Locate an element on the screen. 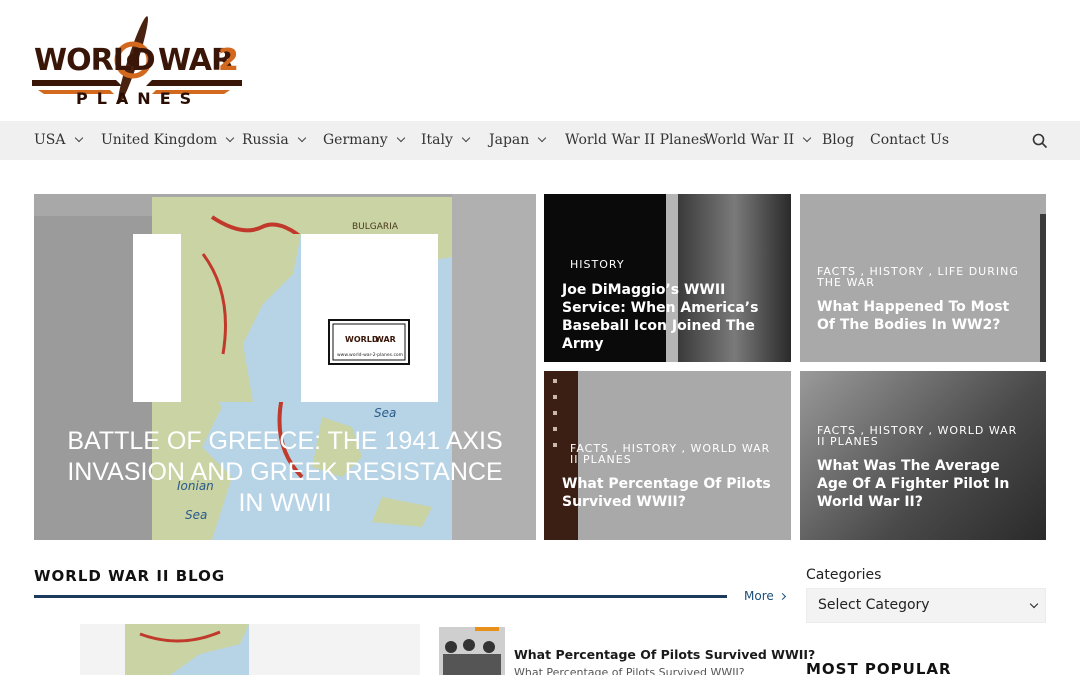  nav-item-russia: Russia is located at coordinates (274, 140).